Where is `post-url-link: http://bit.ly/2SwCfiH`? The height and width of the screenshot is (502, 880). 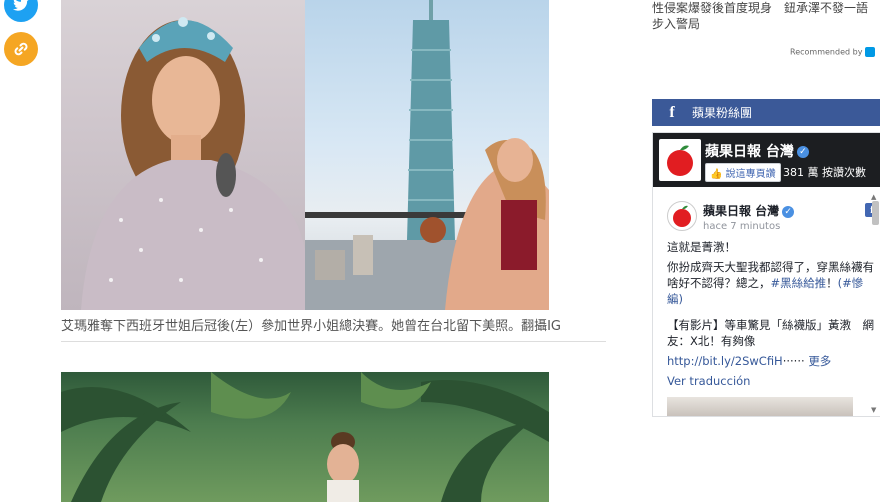
post-url-link: http://bit.ly/2SwCfiH is located at coordinates (725, 361).